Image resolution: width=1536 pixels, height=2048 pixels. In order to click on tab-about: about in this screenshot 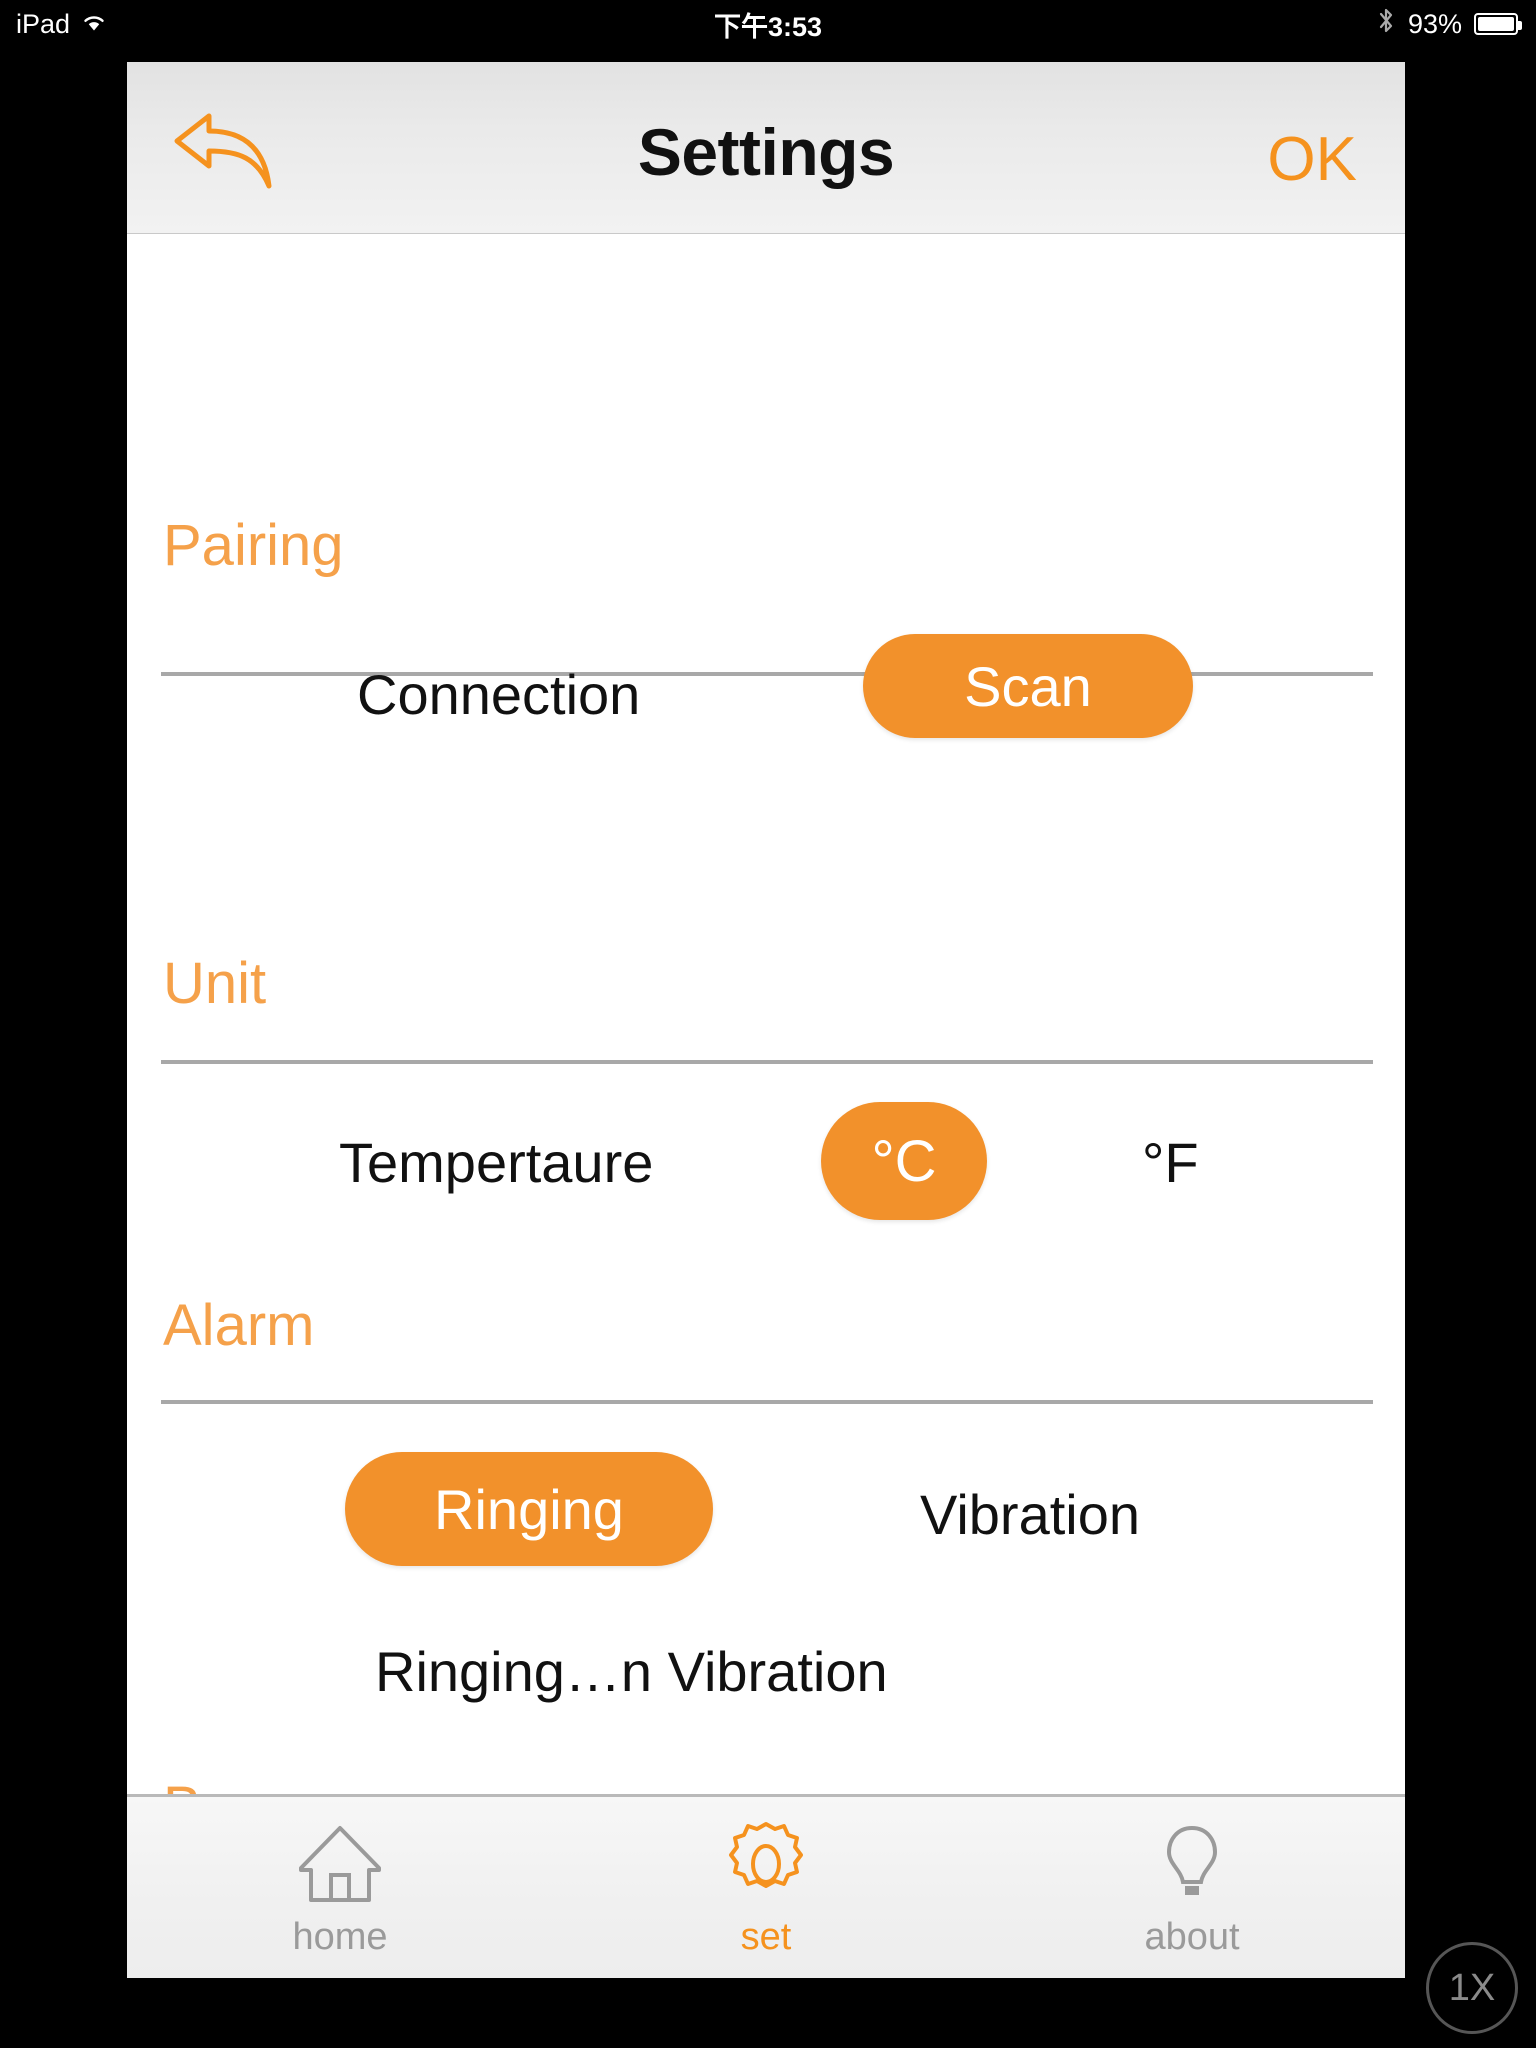, I will do `click(1192, 1887)`.